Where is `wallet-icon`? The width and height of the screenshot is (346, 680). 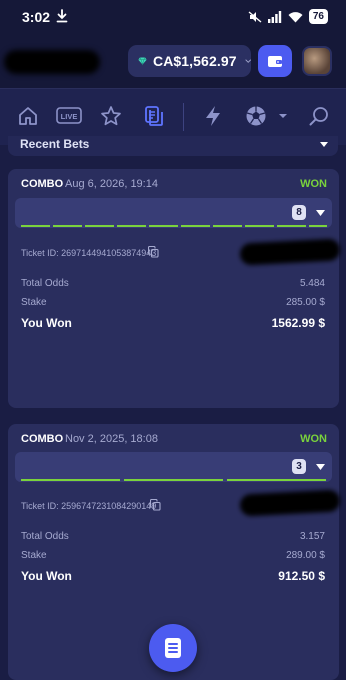
wallet-icon is located at coordinates (275, 61).